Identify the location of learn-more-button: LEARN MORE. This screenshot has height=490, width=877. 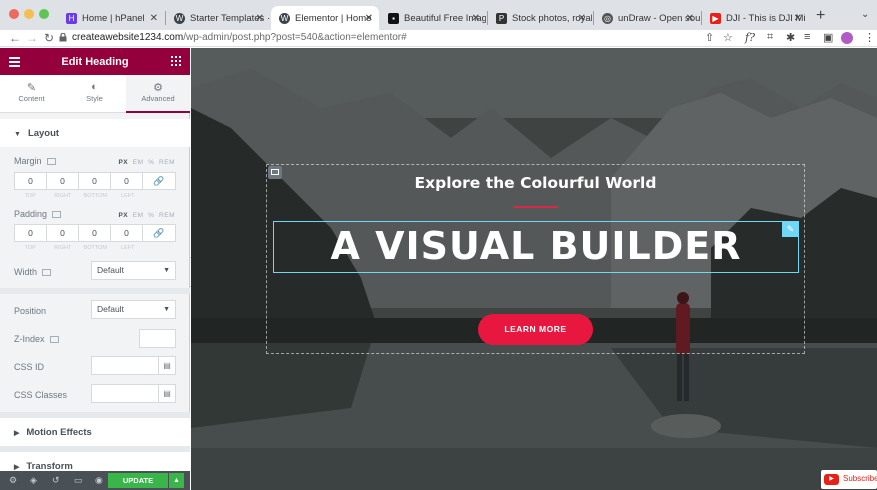
(535, 329).